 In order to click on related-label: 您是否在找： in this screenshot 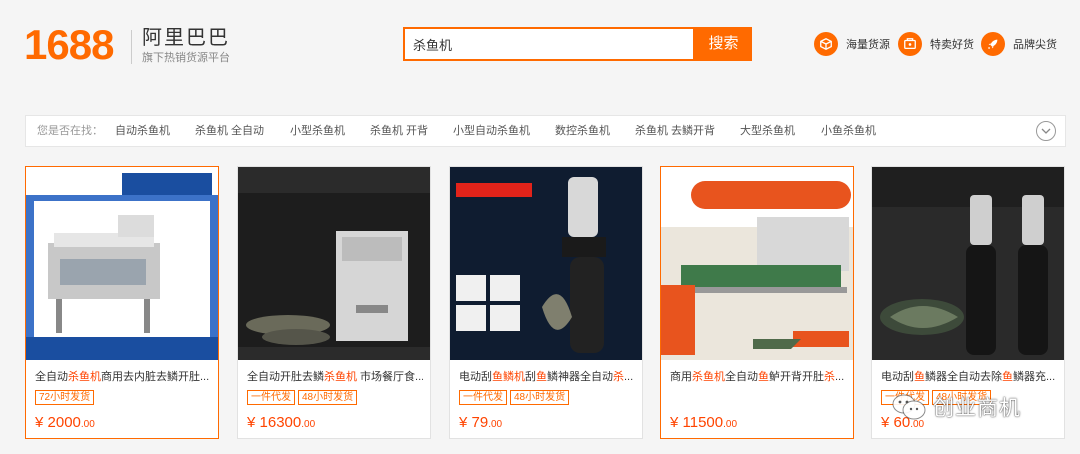, I will do `click(70, 131)`.